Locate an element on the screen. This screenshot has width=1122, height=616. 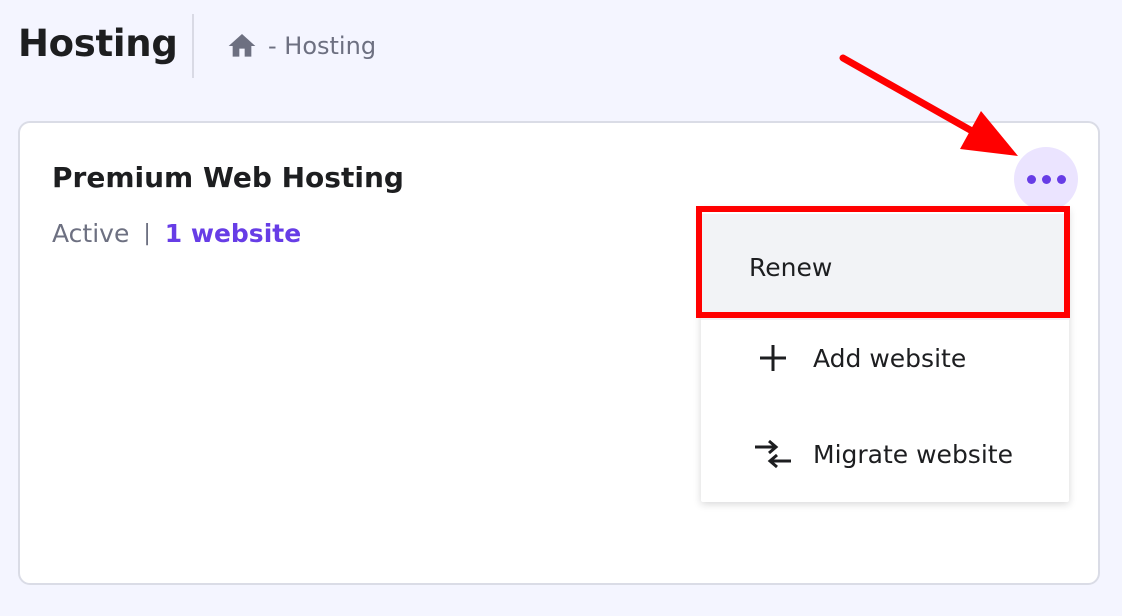
plan-meta: Active | 1 website is located at coordinates (176, 233).